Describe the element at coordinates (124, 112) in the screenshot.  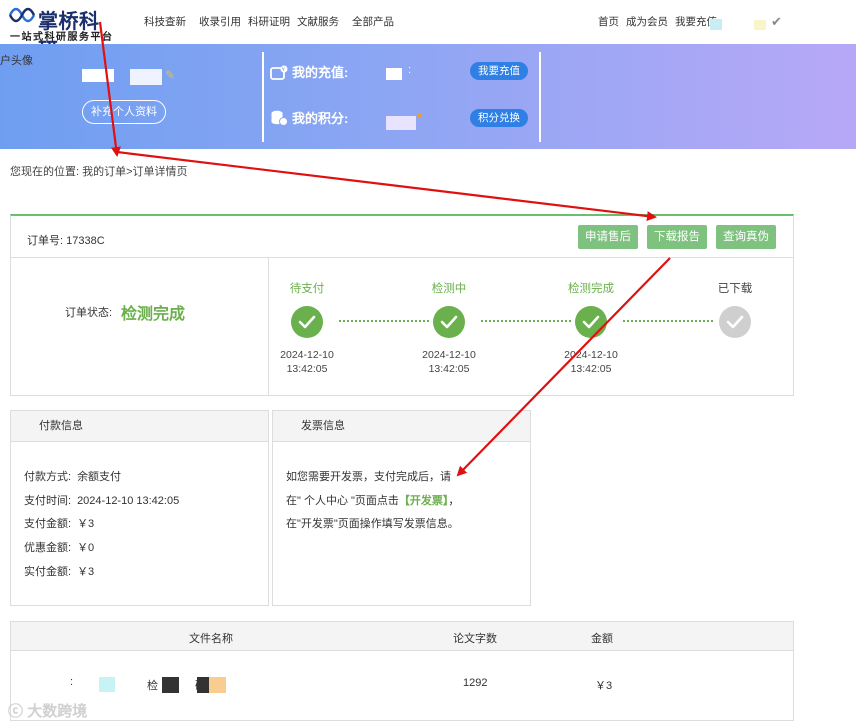
I see `complete-profile-button: 补充个人资料` at that location.